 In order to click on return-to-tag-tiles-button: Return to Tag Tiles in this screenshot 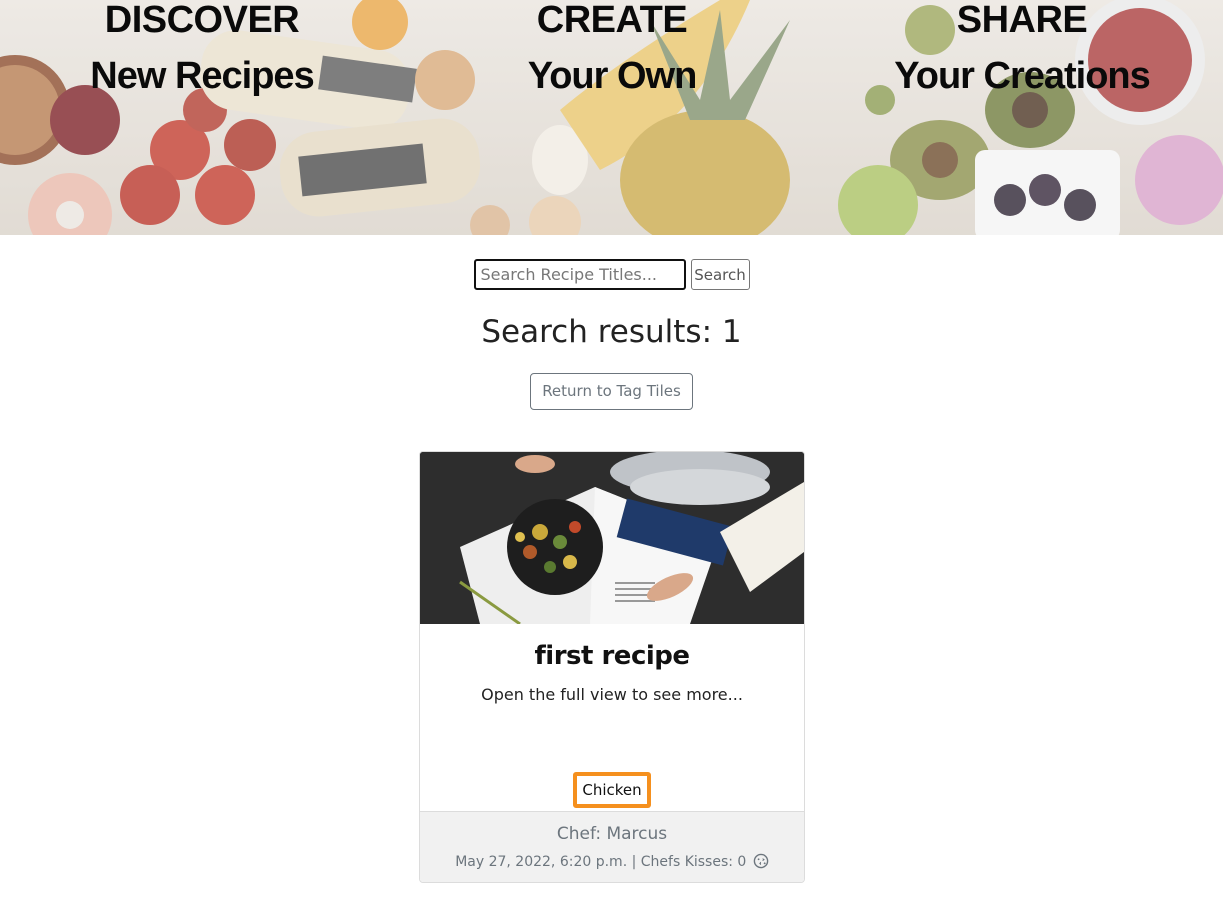, I will do `click(611, 391)`.